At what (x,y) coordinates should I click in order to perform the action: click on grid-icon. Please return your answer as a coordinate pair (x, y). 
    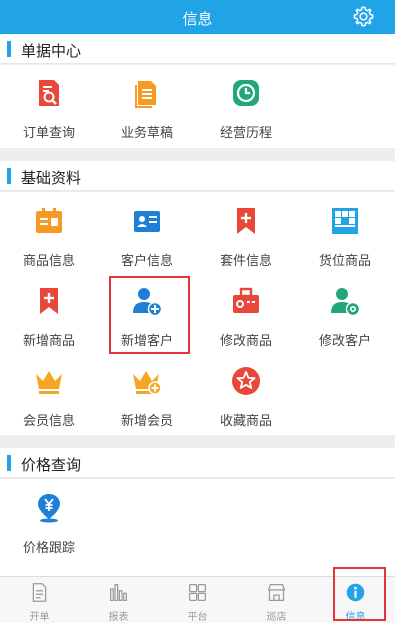
    Looking at the image, I should click on (197, 592).